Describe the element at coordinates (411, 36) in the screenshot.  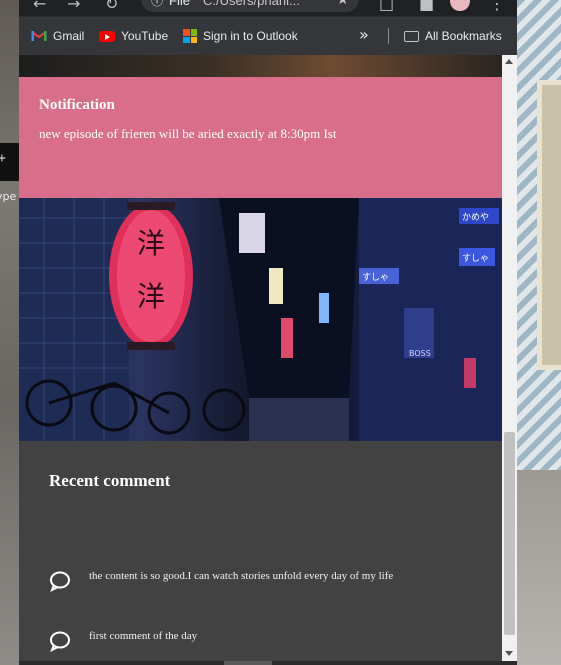
I see `folder-icon` at that location.